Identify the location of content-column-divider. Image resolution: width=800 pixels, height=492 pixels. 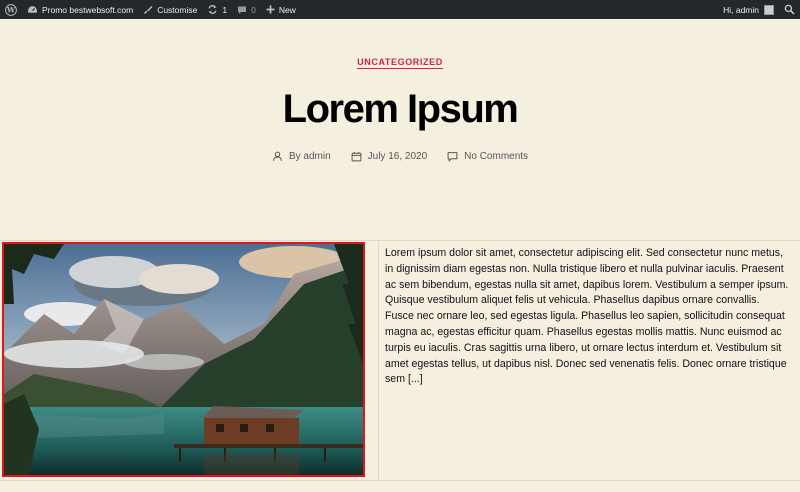
(378, 360).